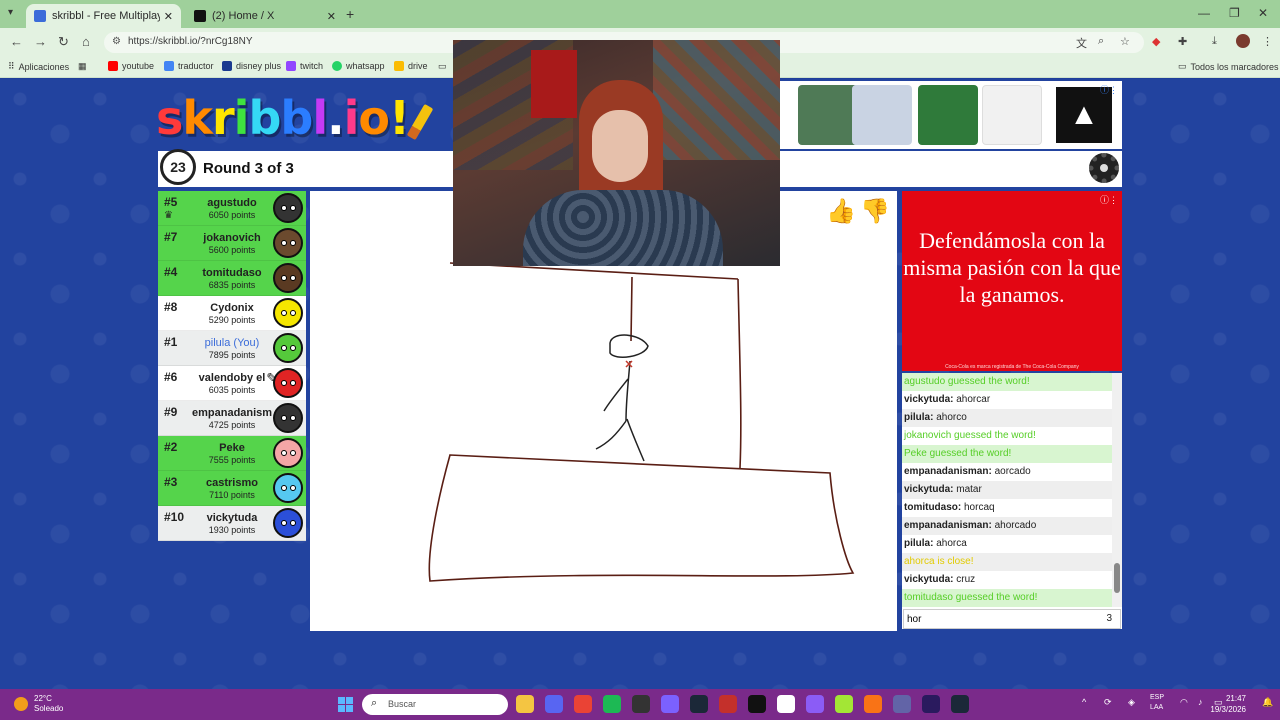  What do you see at coordinates (304, 66) in the screenshot?
I see `bookmark-twitch: twitch` at bounding box center [304, 66].